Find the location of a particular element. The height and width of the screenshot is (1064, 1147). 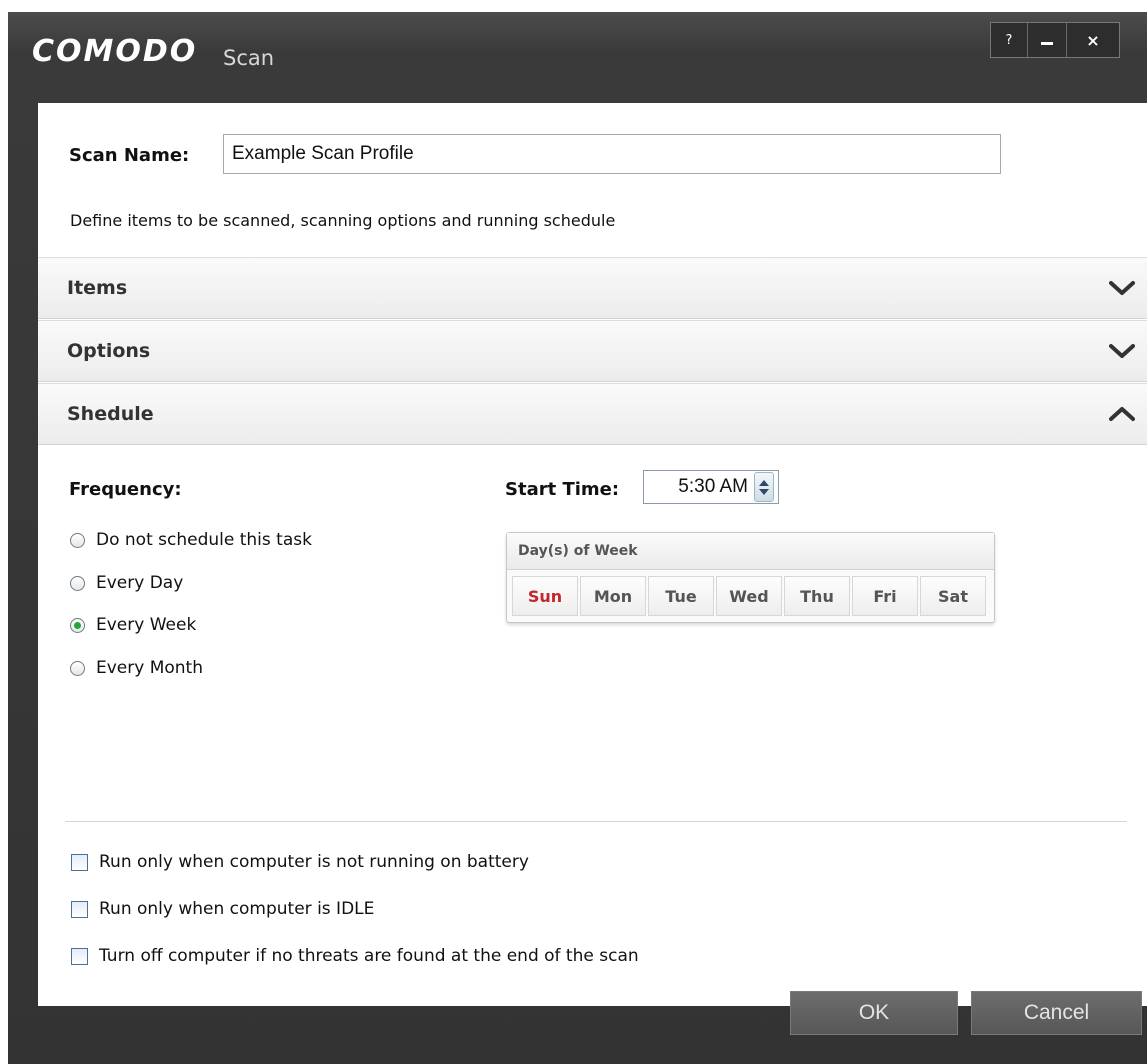

start-time-input: 5:30 AM is located at coordinates (711, 487).